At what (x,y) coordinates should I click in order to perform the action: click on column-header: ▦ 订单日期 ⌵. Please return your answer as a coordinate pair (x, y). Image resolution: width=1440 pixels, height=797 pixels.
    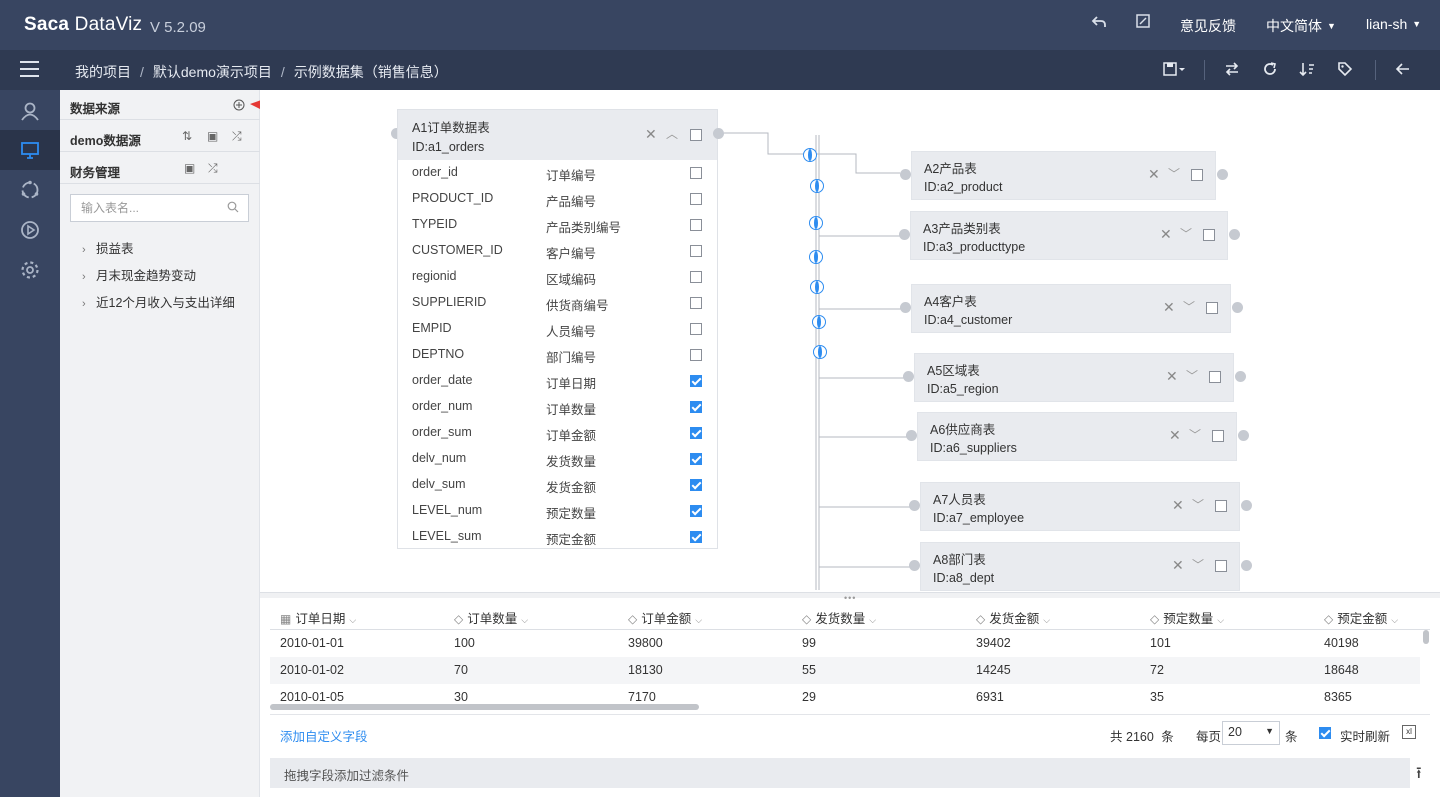
    Looking at the image, I should click on (318, 617).